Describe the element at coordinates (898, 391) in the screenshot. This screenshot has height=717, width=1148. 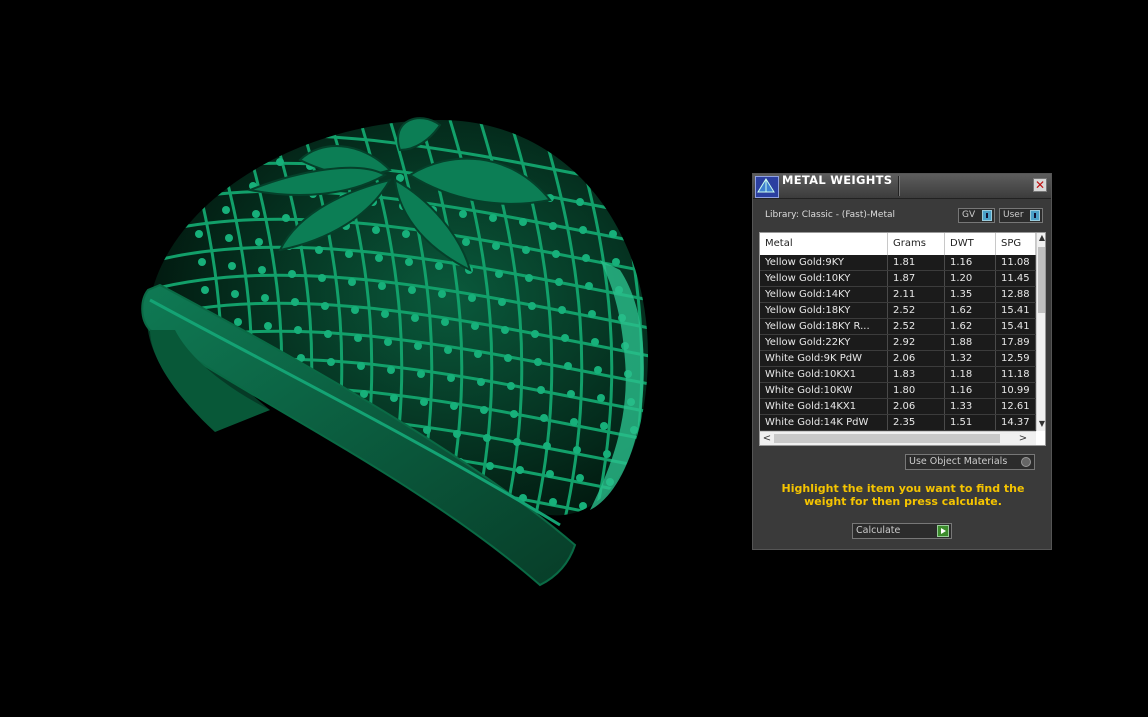
I see `table-row: White Gold:10KW 1.80 1.16 10.99` at that location.